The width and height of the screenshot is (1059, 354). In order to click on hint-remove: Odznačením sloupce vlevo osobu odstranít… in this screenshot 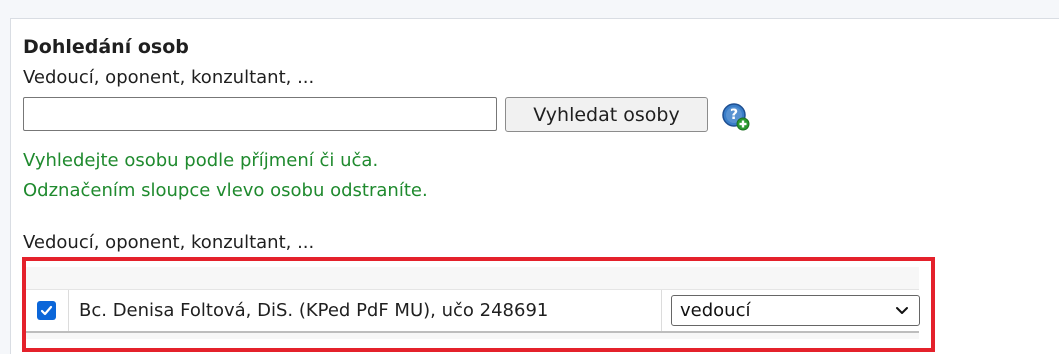, I will do `click(225, 190)`.